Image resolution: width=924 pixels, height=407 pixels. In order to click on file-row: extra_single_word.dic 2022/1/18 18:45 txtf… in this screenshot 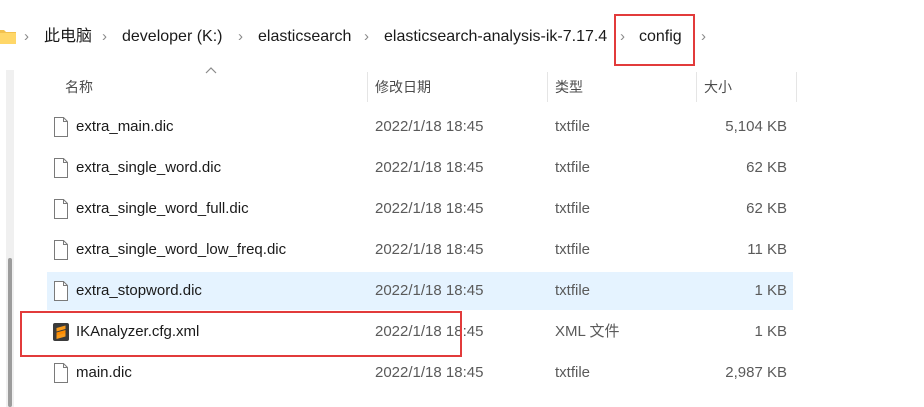, I will do `click(420, 168)`.